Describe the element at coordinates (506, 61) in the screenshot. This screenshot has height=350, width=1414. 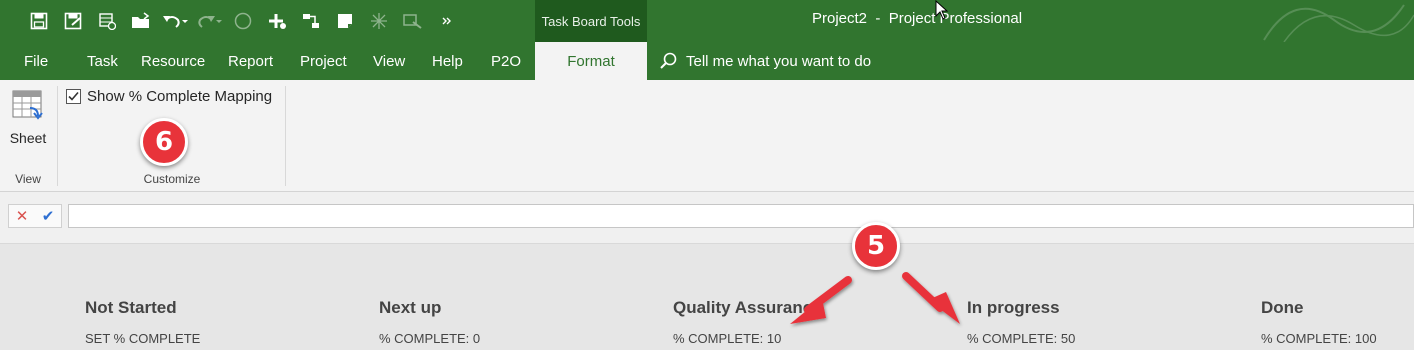
I see `tab-p2o: P2O` at that location.